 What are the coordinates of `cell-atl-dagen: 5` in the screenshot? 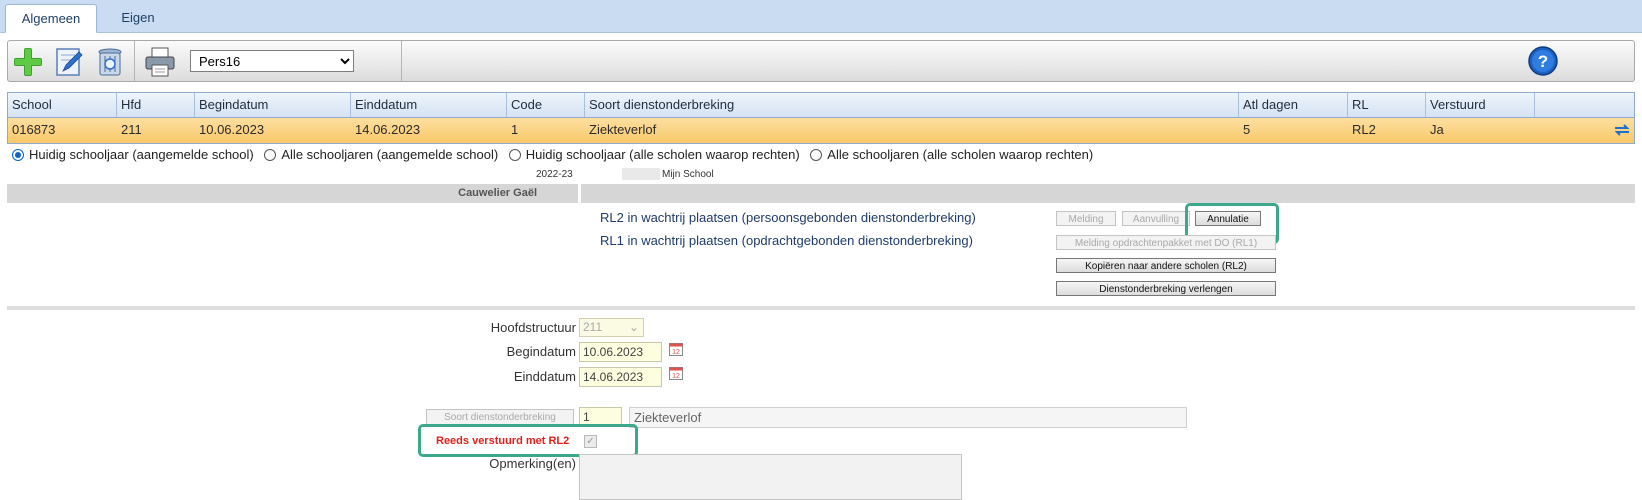 It's located at (1247, 129).